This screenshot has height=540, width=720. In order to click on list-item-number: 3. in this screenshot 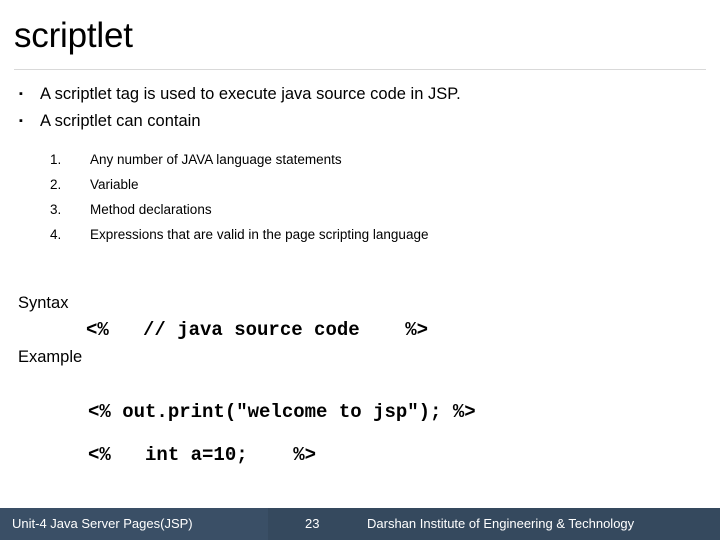, I will do `click(56, 209)`.